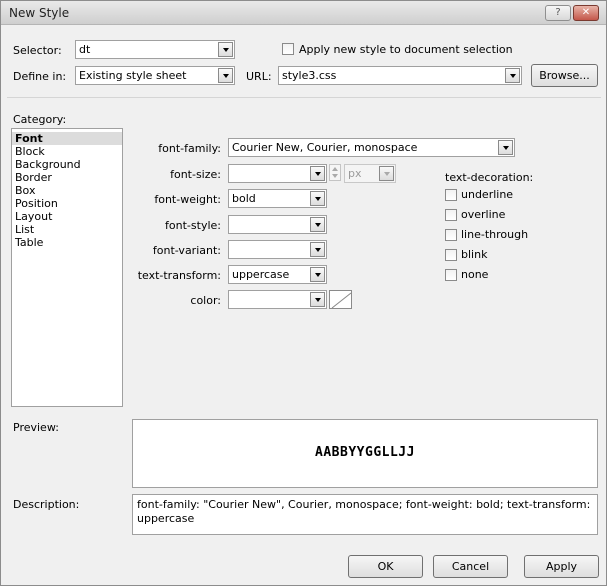 This screenshot has height=586, width=607. I want to click on font-family-label: font-family:, so click(189, 148).